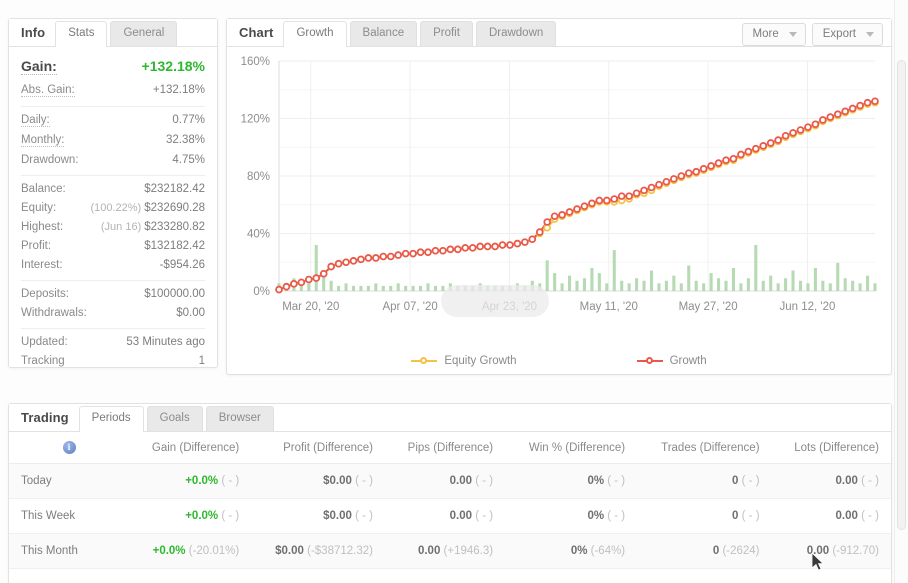  What do you see at coordinates (445, 448) in the screenshot?
I see `col-pips: Pips (Difference)` at bounding box center [445, 448].